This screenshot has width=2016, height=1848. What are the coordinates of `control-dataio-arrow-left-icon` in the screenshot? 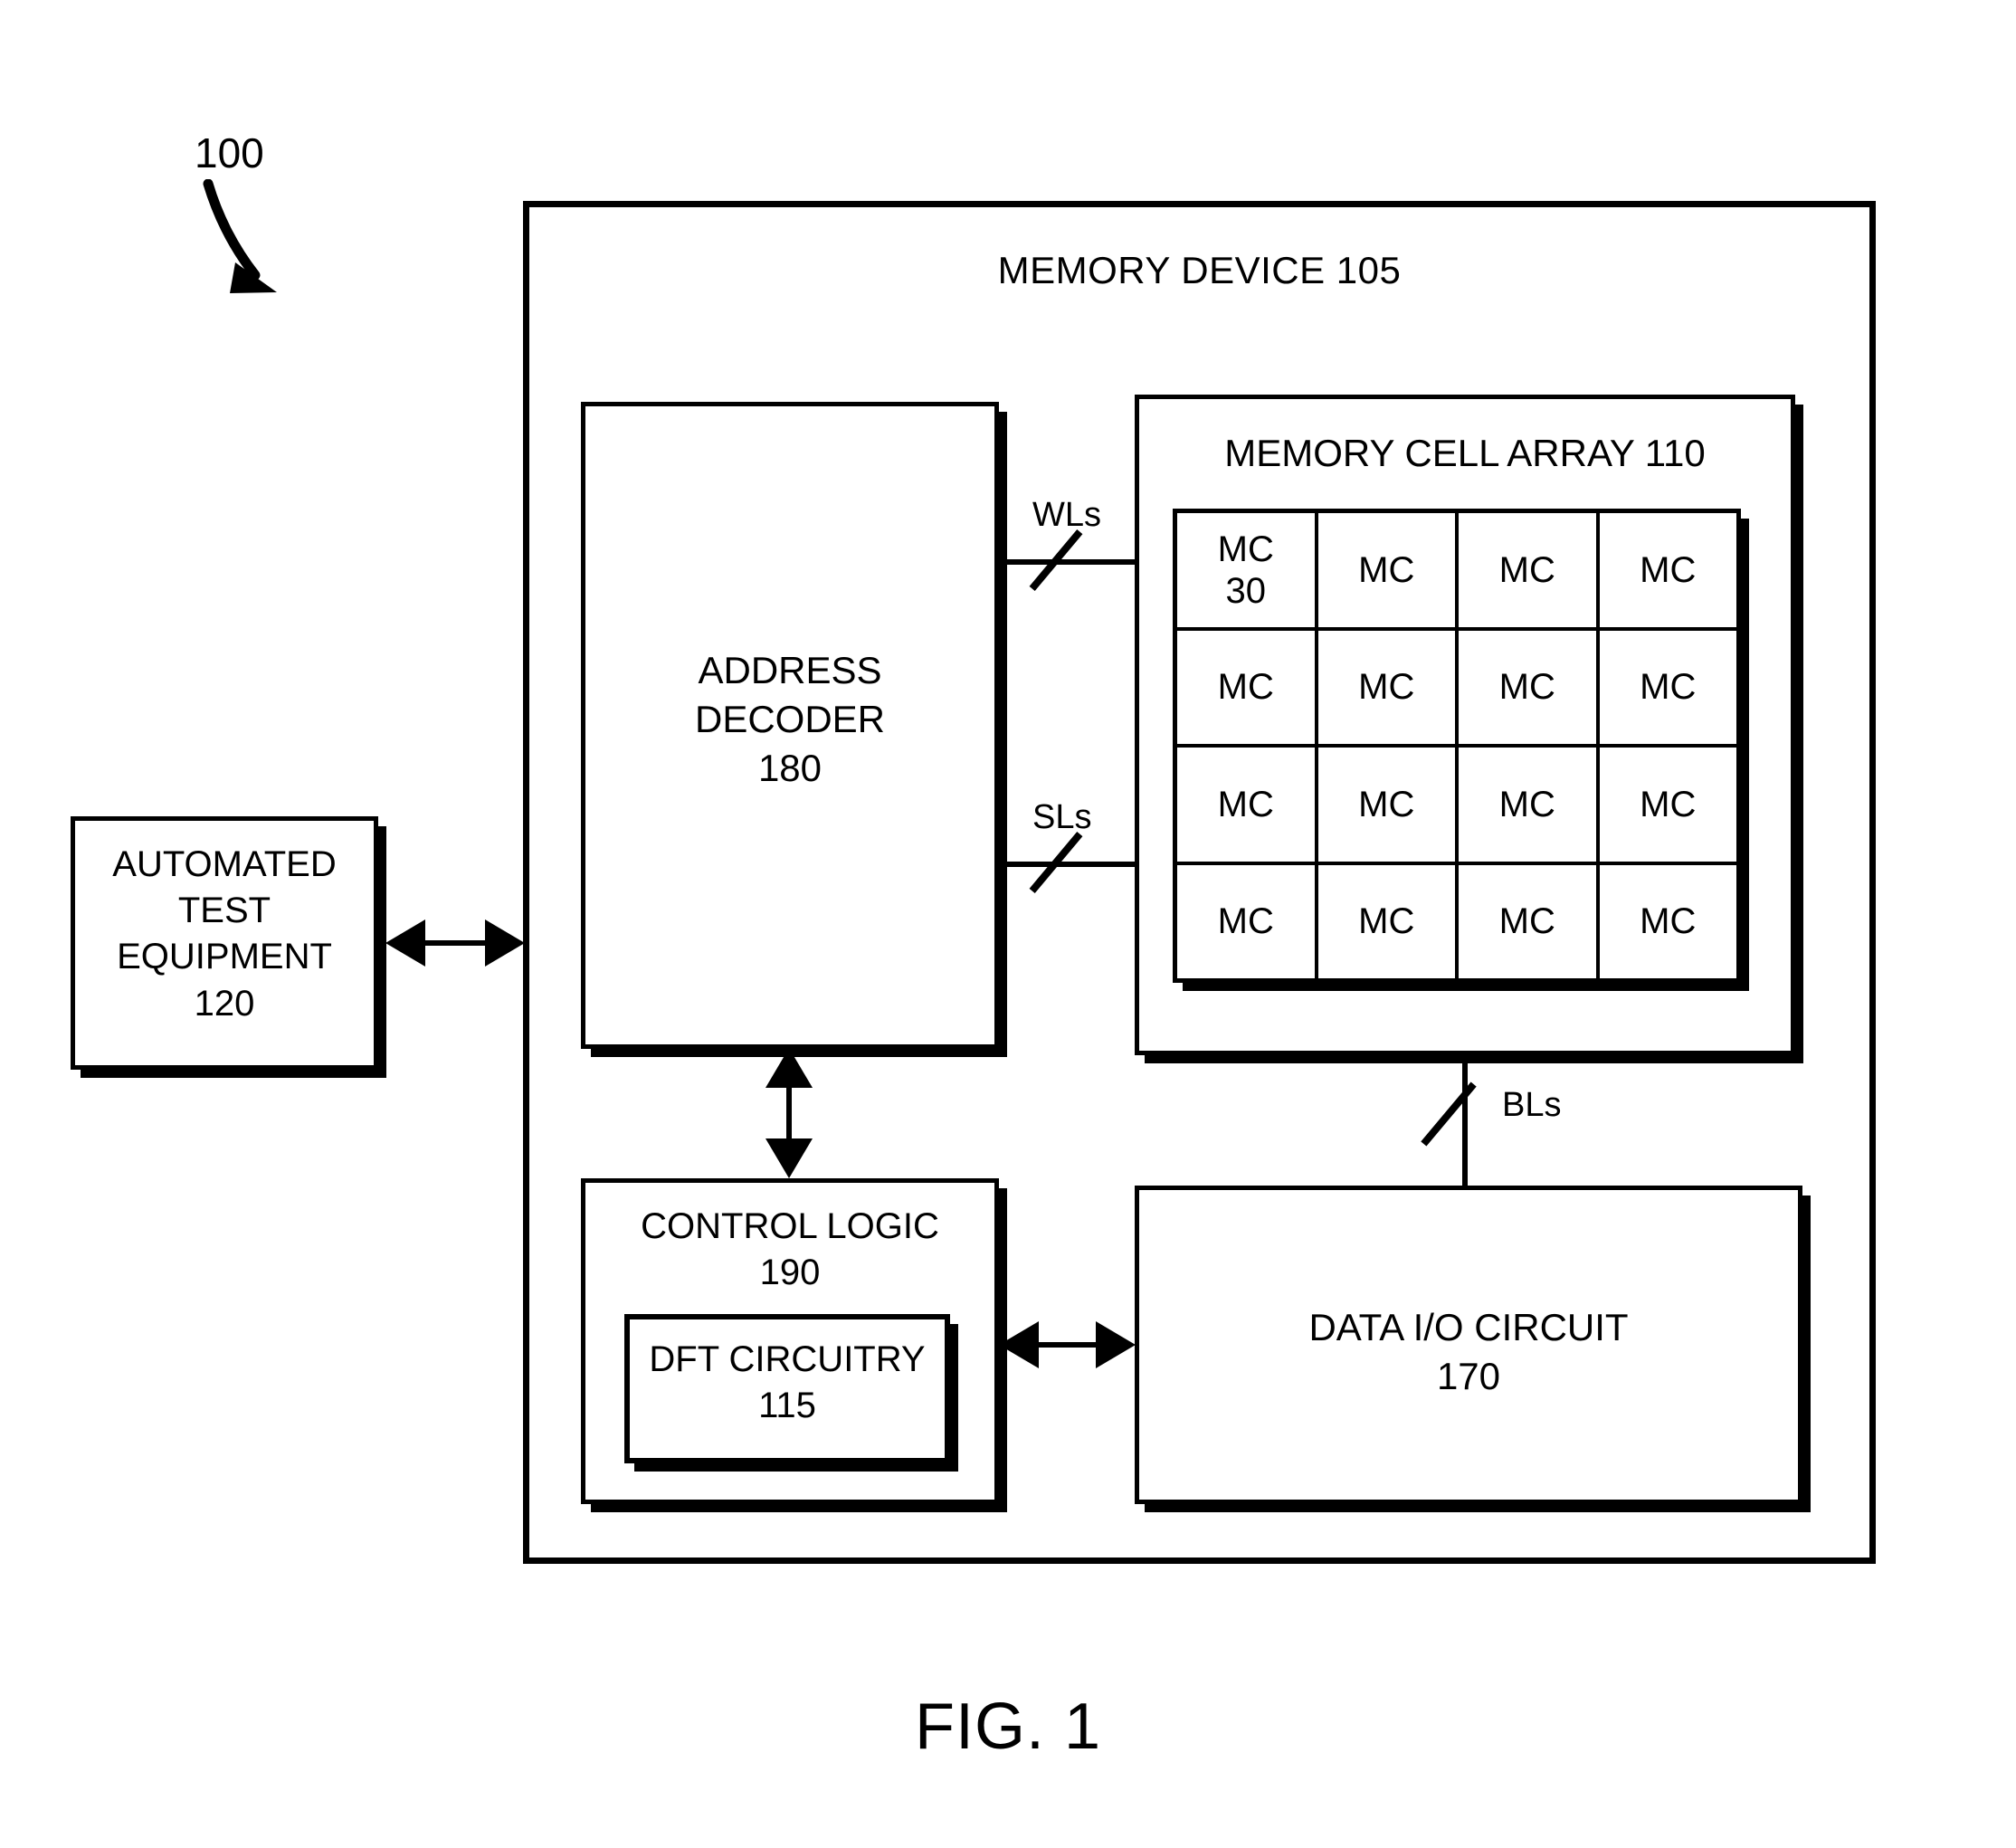 It's located at (1019, 1344).